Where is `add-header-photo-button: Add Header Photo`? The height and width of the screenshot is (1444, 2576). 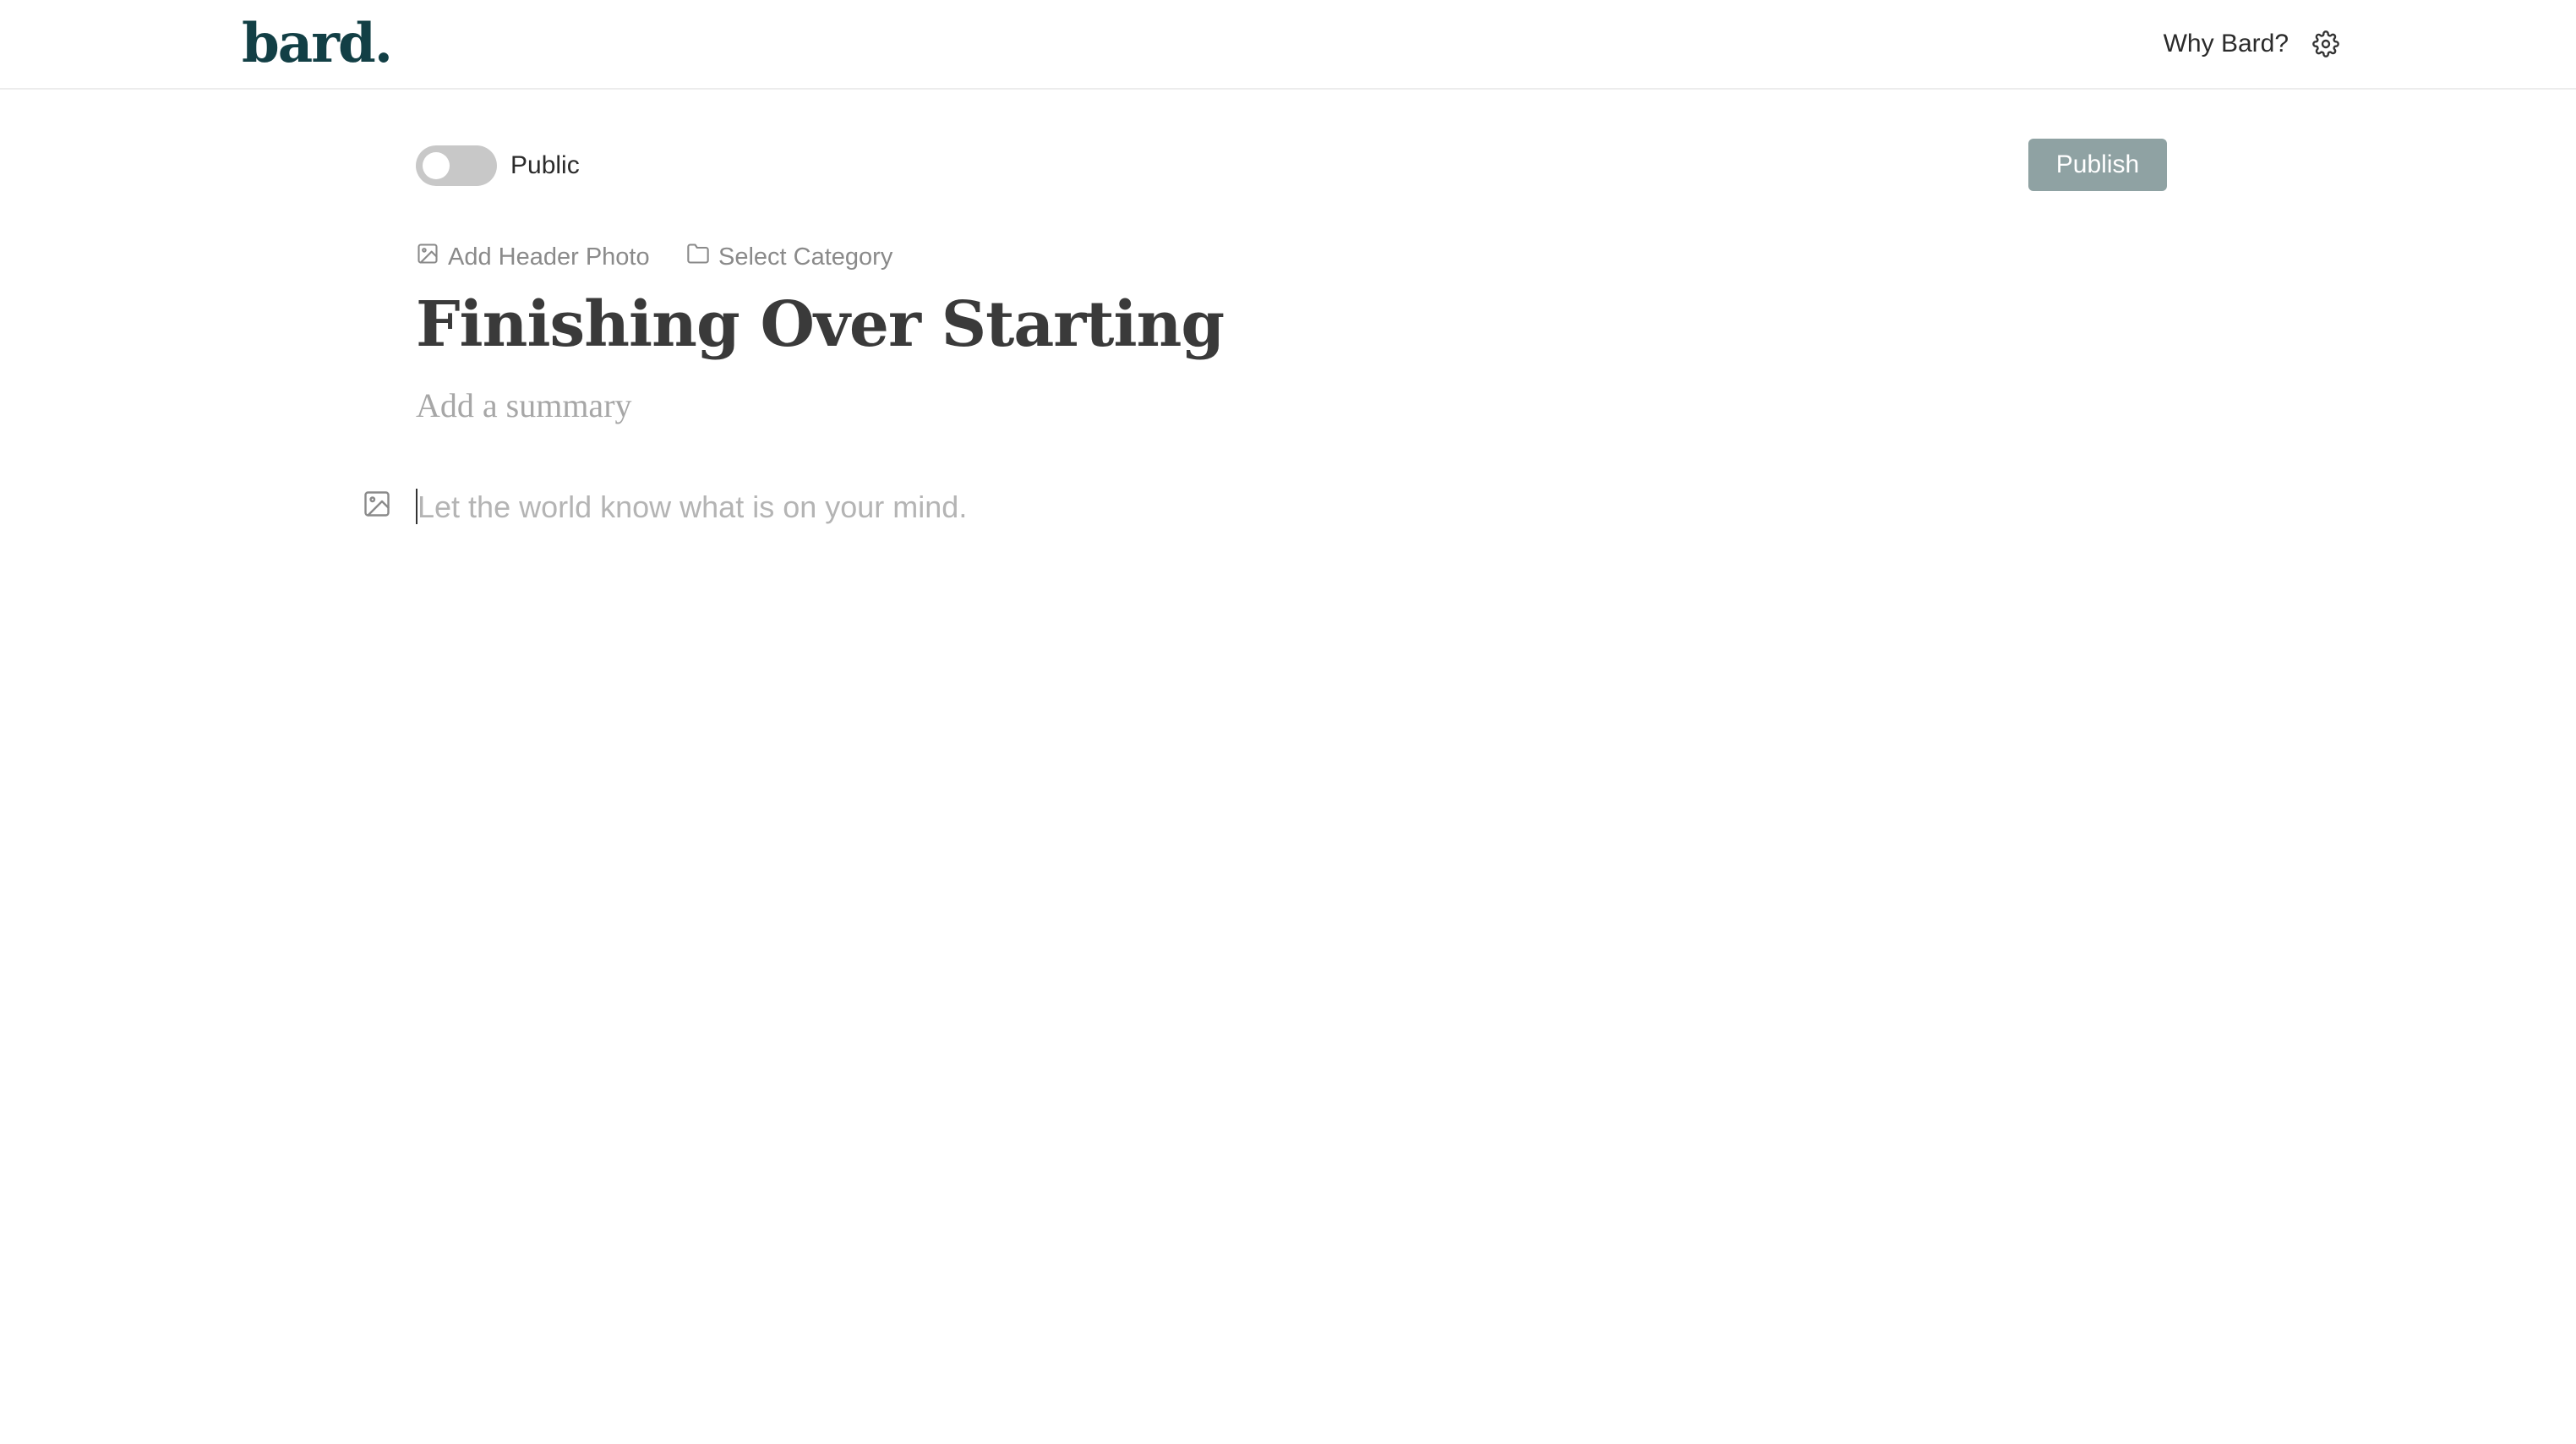
add-header-photo-button: Add Header Photo is located at coordinates (533, 257).